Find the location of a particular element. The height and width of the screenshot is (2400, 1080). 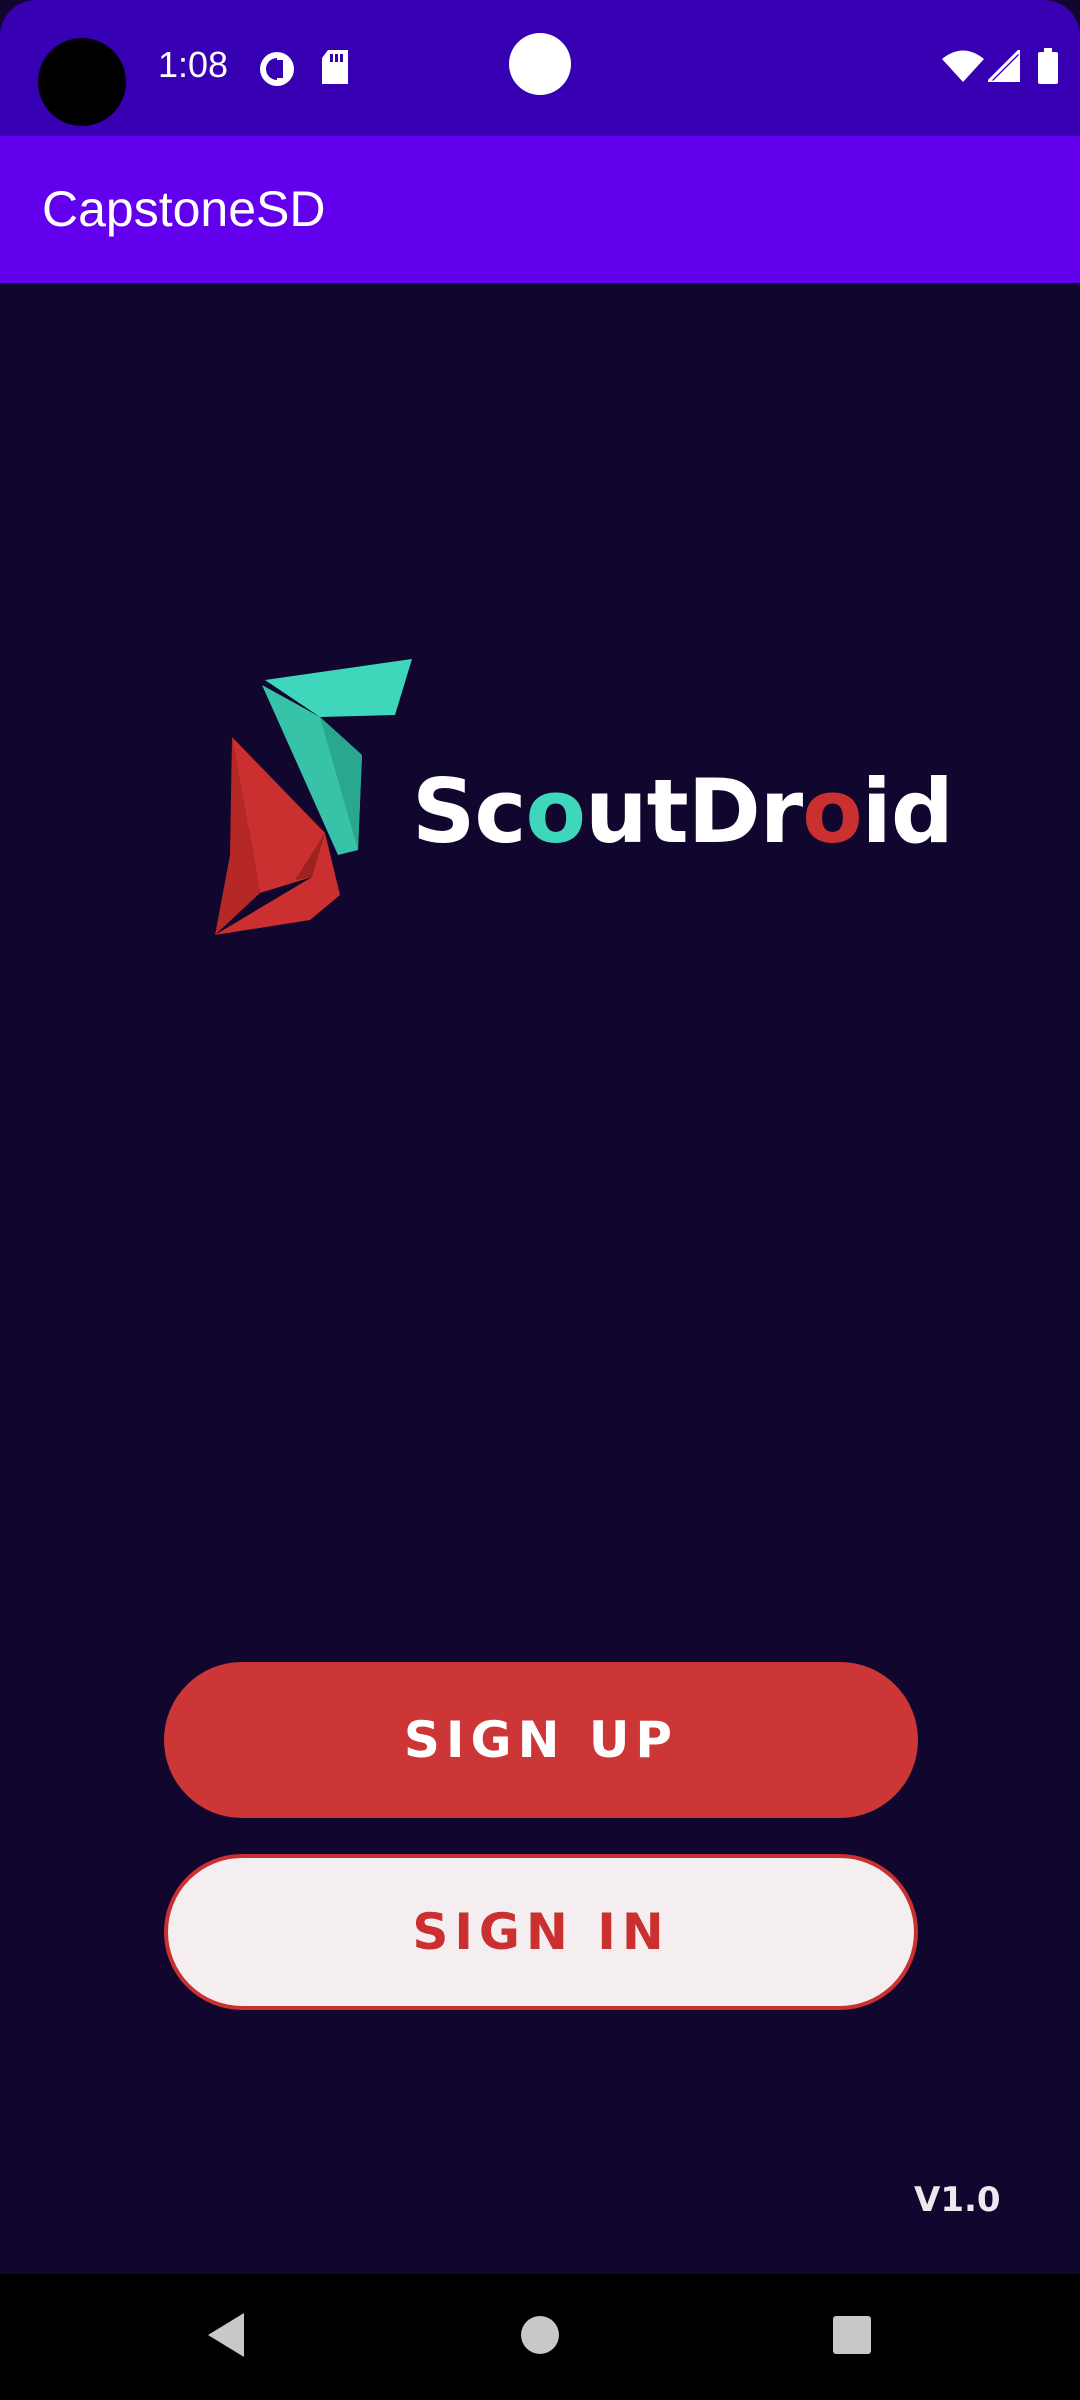

logo-wordmark: ScoutDroid is located at coordinates (683, 811).